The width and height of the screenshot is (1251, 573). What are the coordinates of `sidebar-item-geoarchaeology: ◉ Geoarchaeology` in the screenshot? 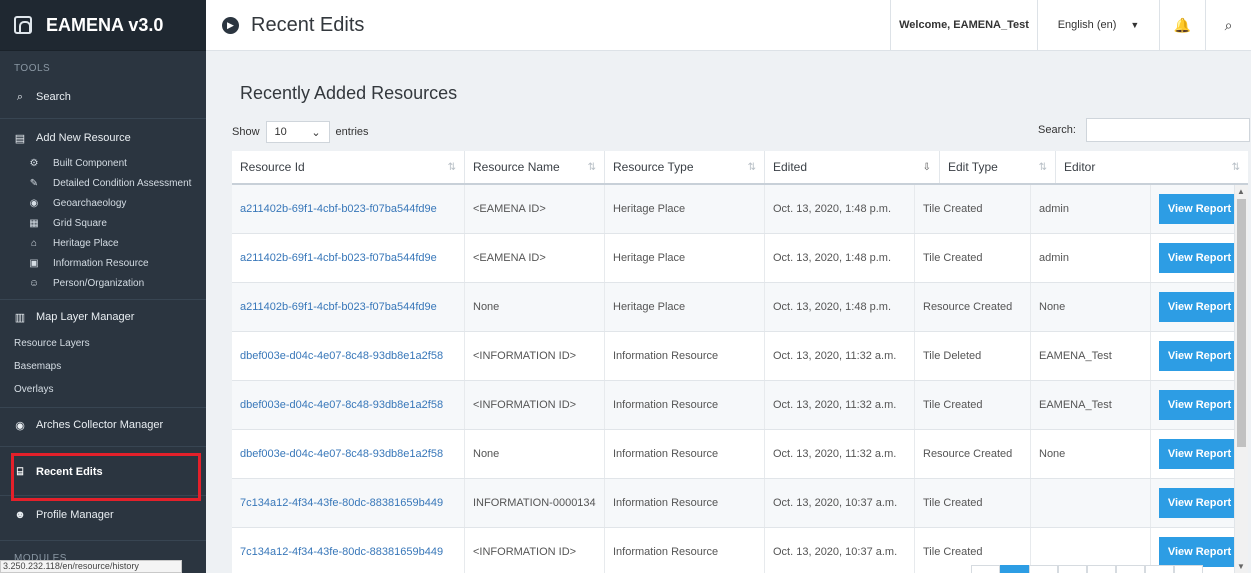 It's located at (103, 203).